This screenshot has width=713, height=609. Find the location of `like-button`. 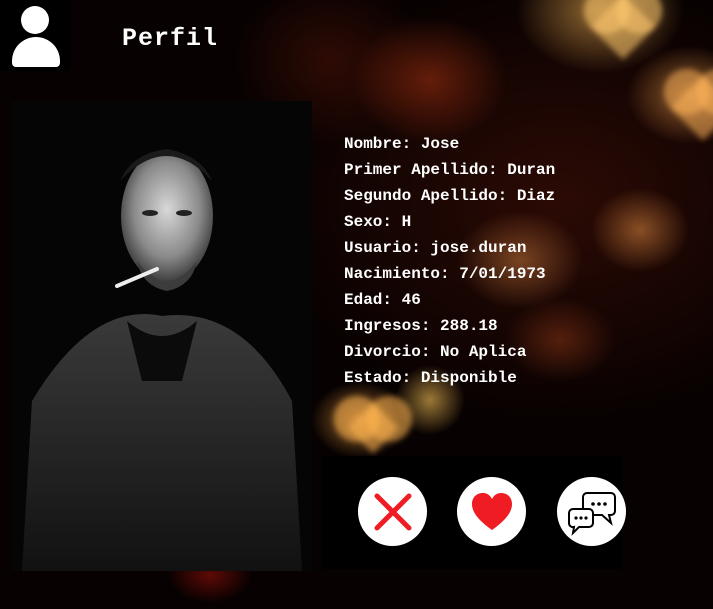

like-button is located at coordinates (491, 511).